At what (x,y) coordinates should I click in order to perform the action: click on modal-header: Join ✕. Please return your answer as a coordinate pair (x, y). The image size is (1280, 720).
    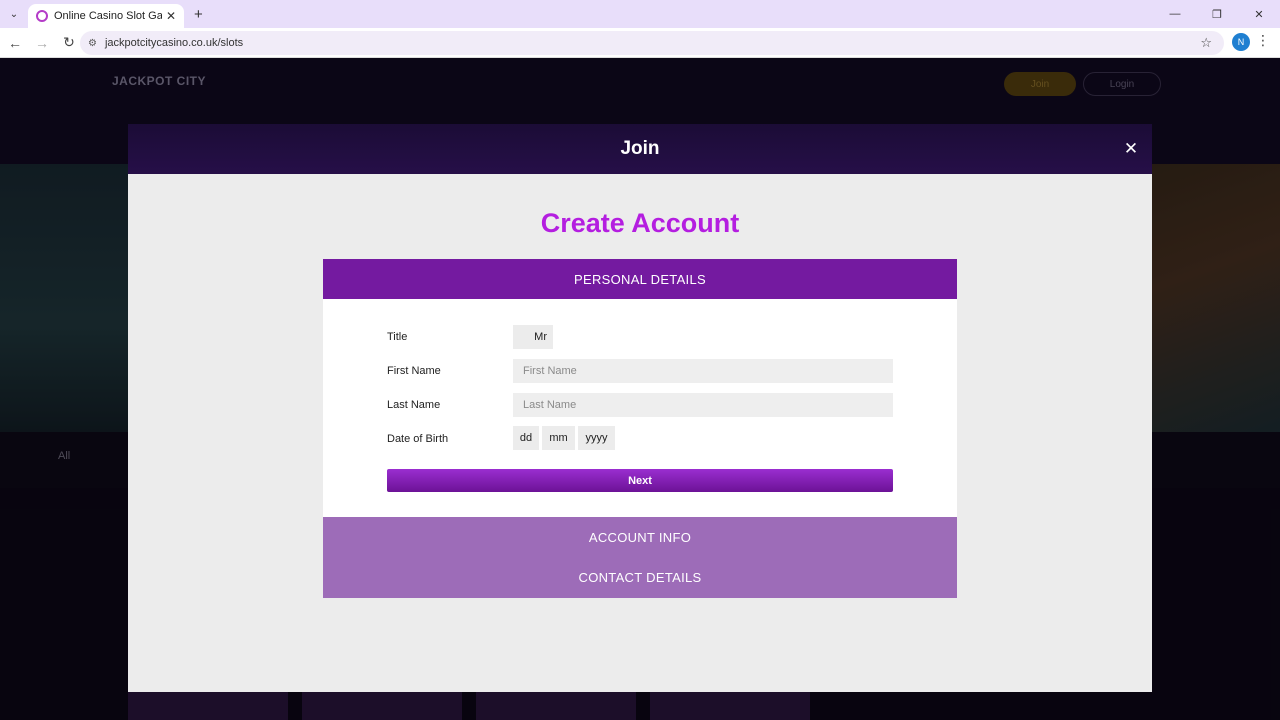
    Looking at the image, I should click on (640, 149).